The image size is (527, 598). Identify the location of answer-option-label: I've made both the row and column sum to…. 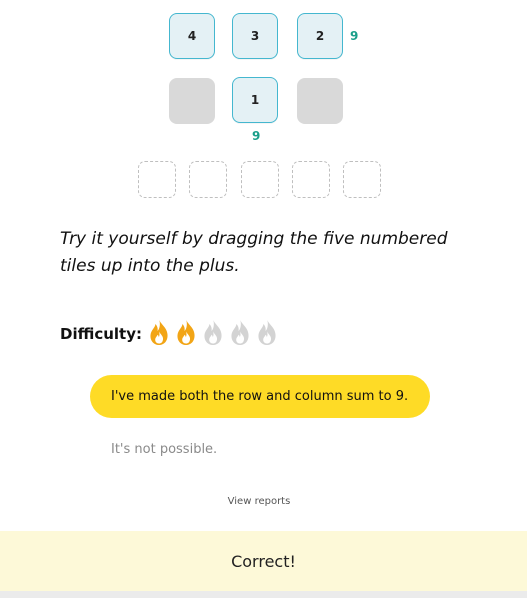
(260, 396).